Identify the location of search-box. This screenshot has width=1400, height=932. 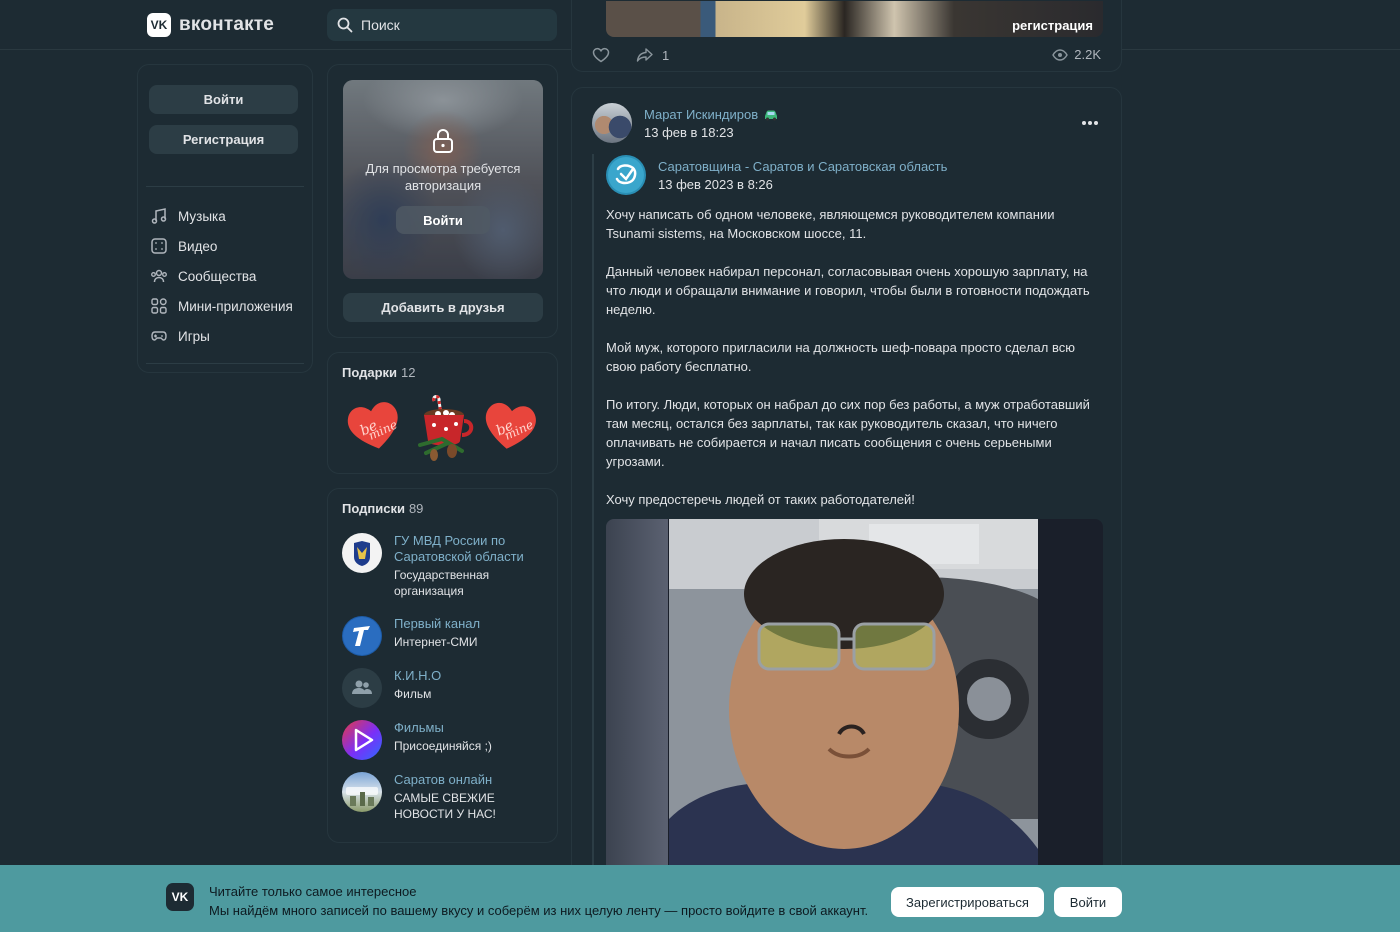
(442, 25).